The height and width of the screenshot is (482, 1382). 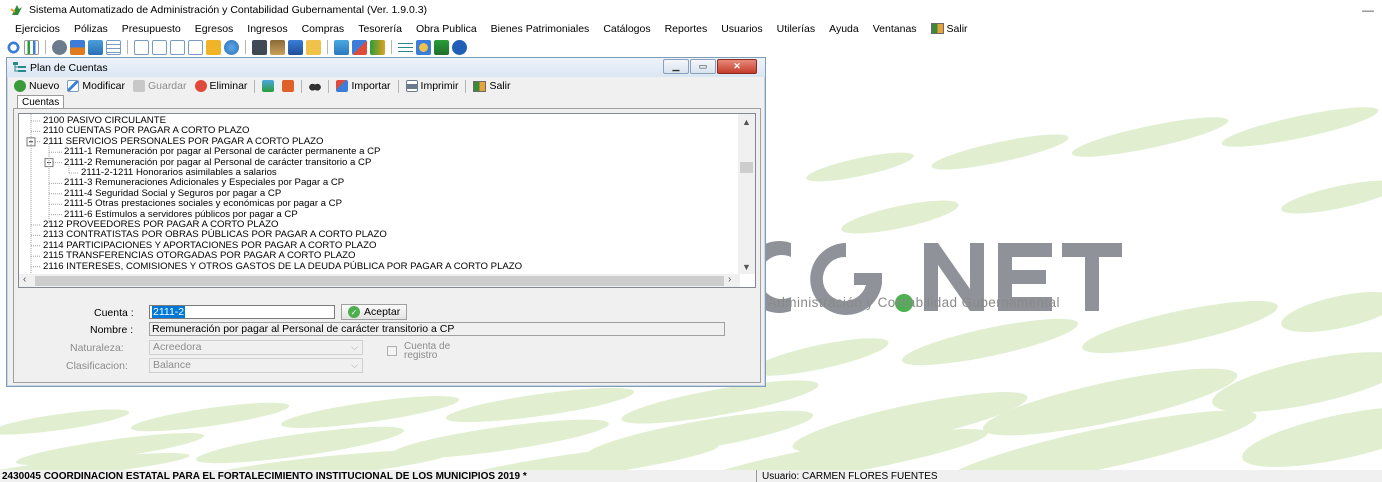 I want to click on cart-icon, so click(x=295, y=47).